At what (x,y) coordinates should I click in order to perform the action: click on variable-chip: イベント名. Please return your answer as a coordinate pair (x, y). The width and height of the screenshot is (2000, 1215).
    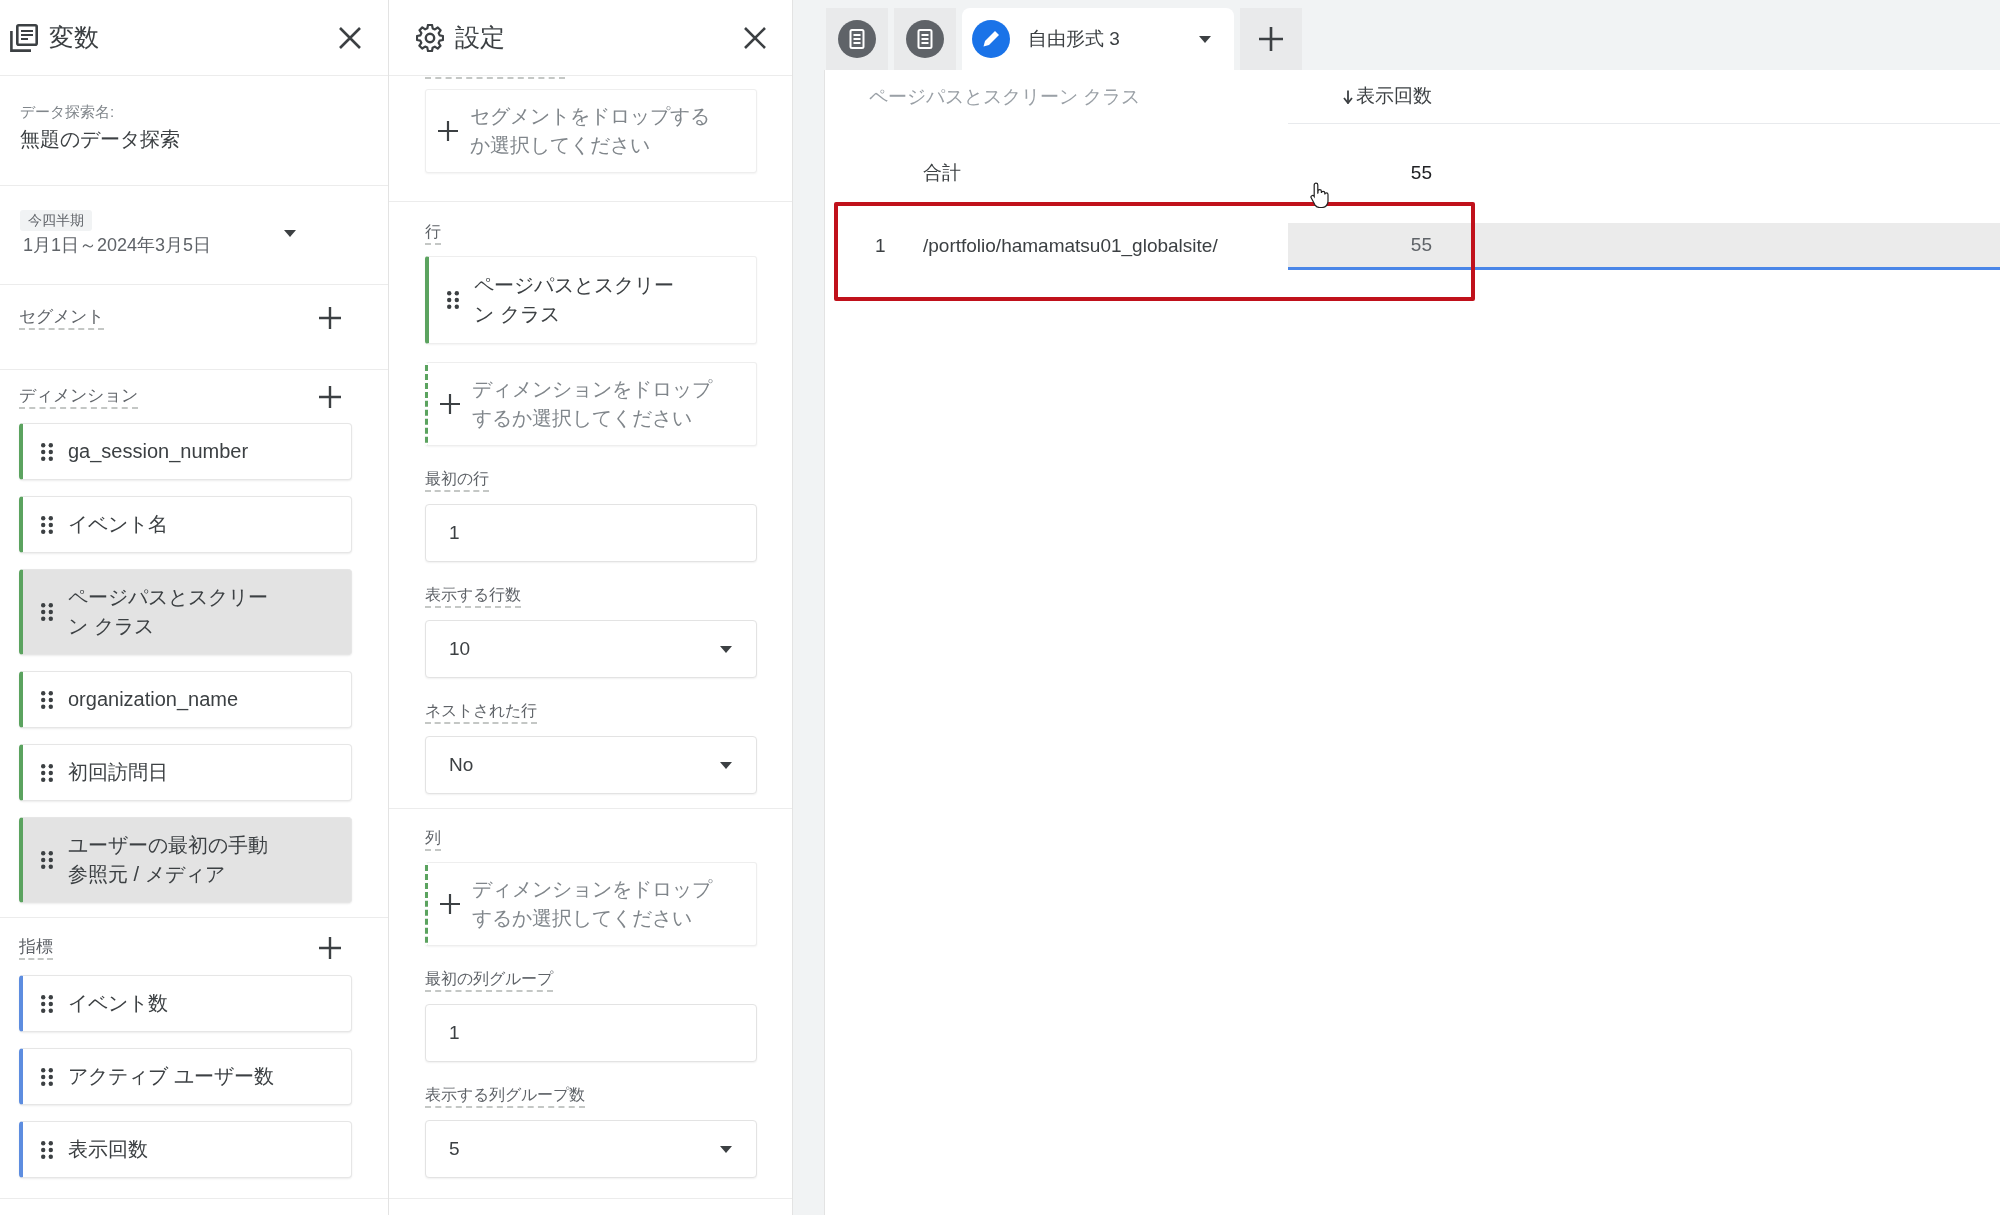
    Looking at the image, I should click on (185, 524).